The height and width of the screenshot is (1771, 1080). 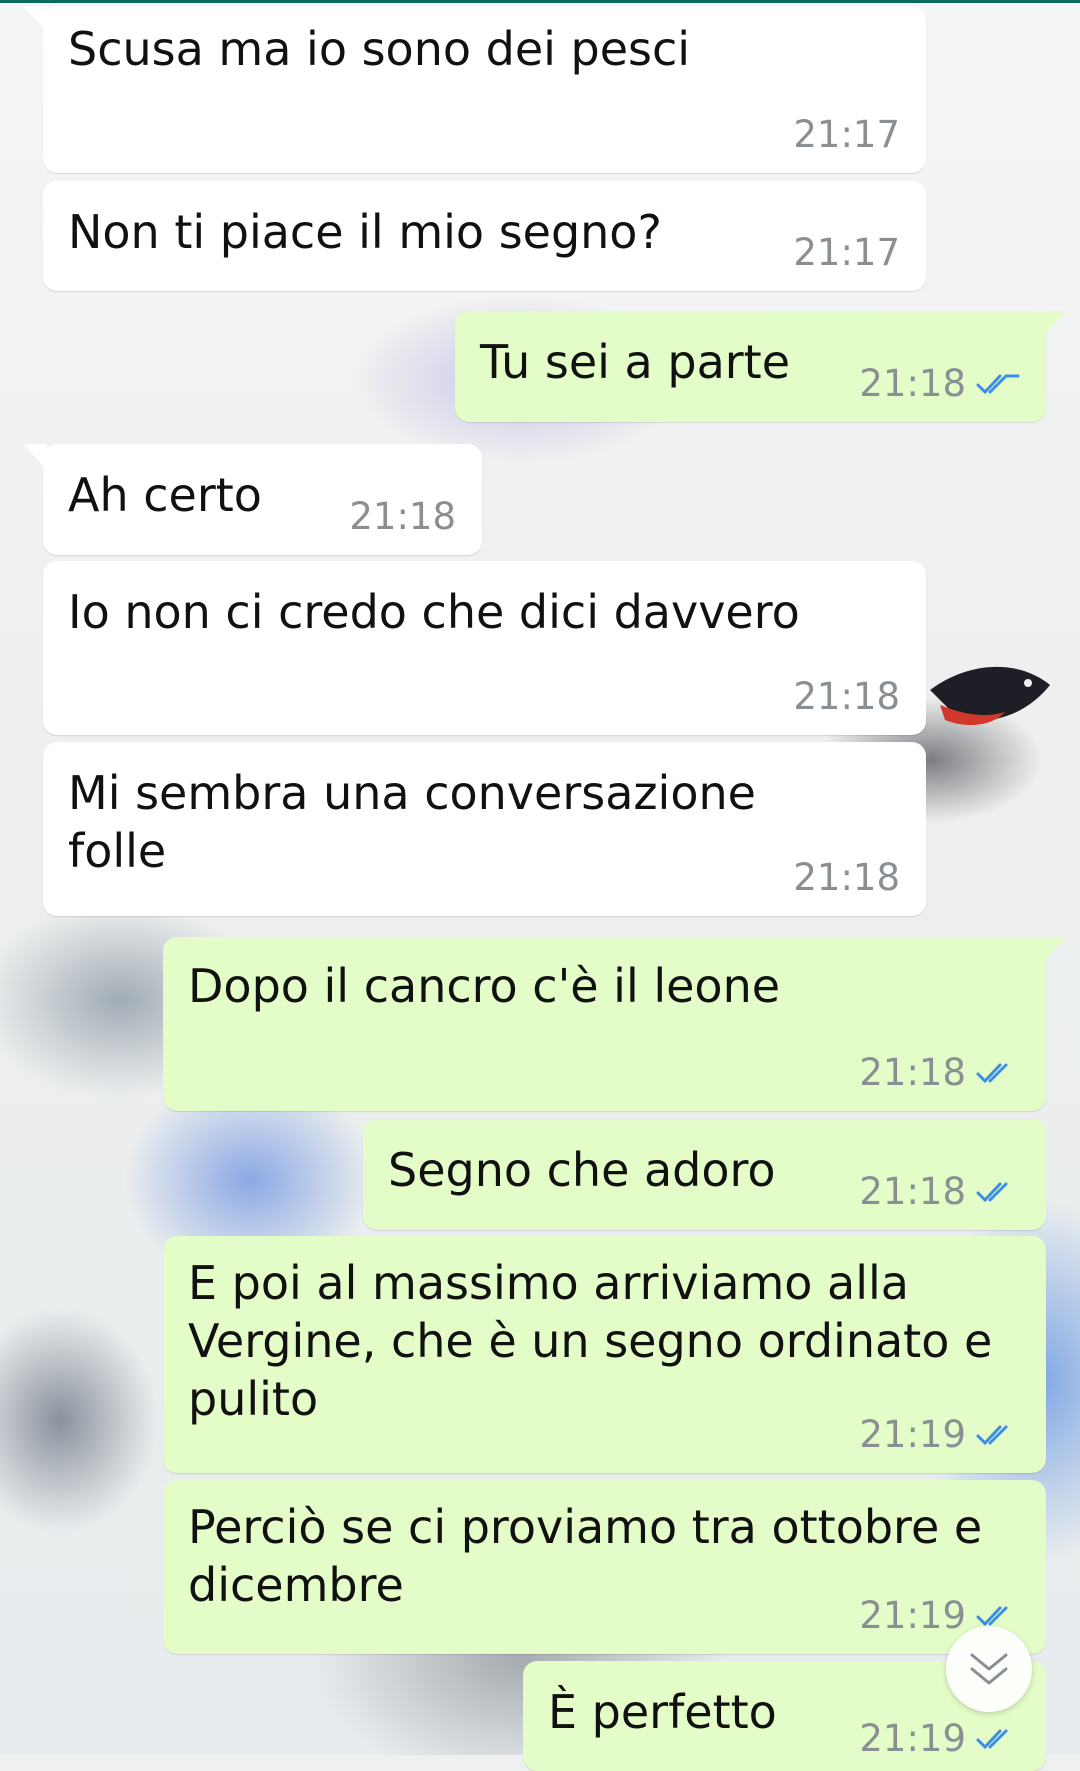 I want to click on message-bubble-incoming: Scusa ma io sono dei pesci 21:17, so click(x=474, y=89).